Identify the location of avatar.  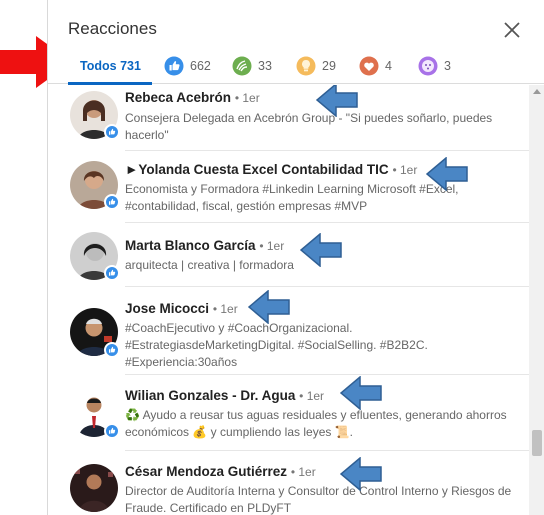
(94, 488).